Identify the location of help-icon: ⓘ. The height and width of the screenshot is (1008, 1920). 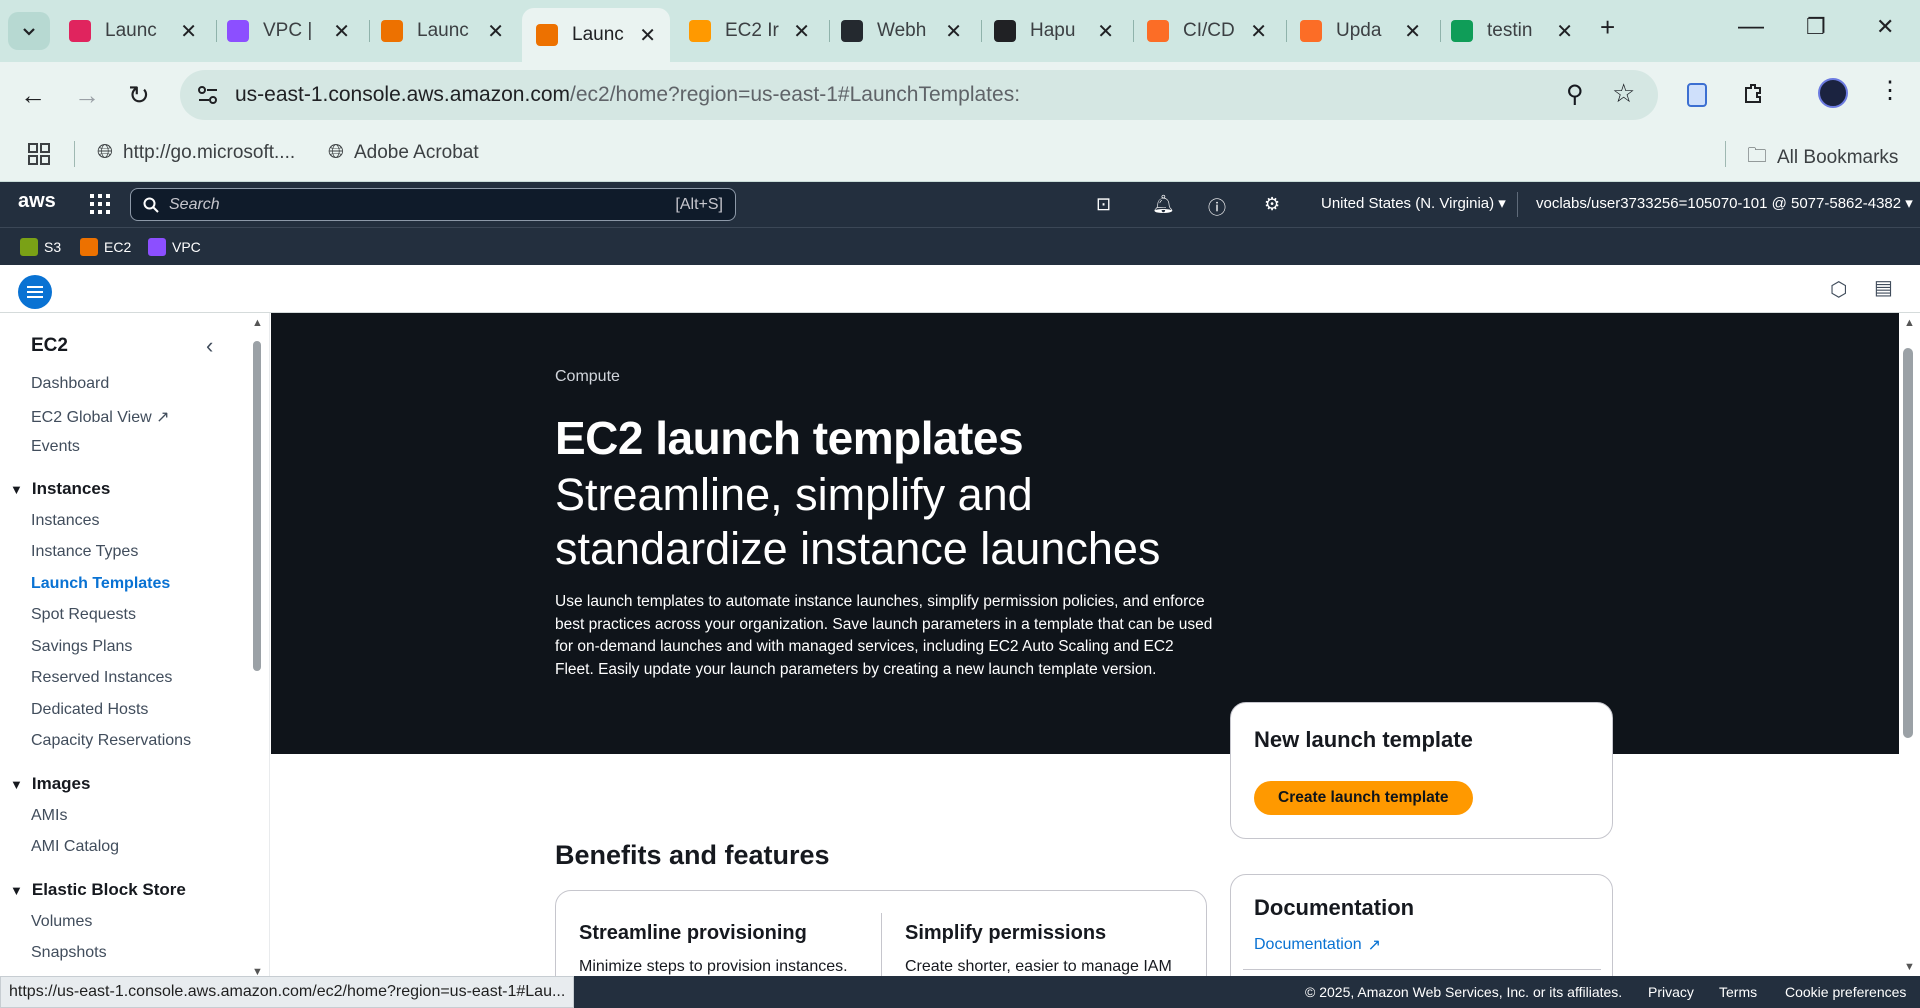
(1217, 207).